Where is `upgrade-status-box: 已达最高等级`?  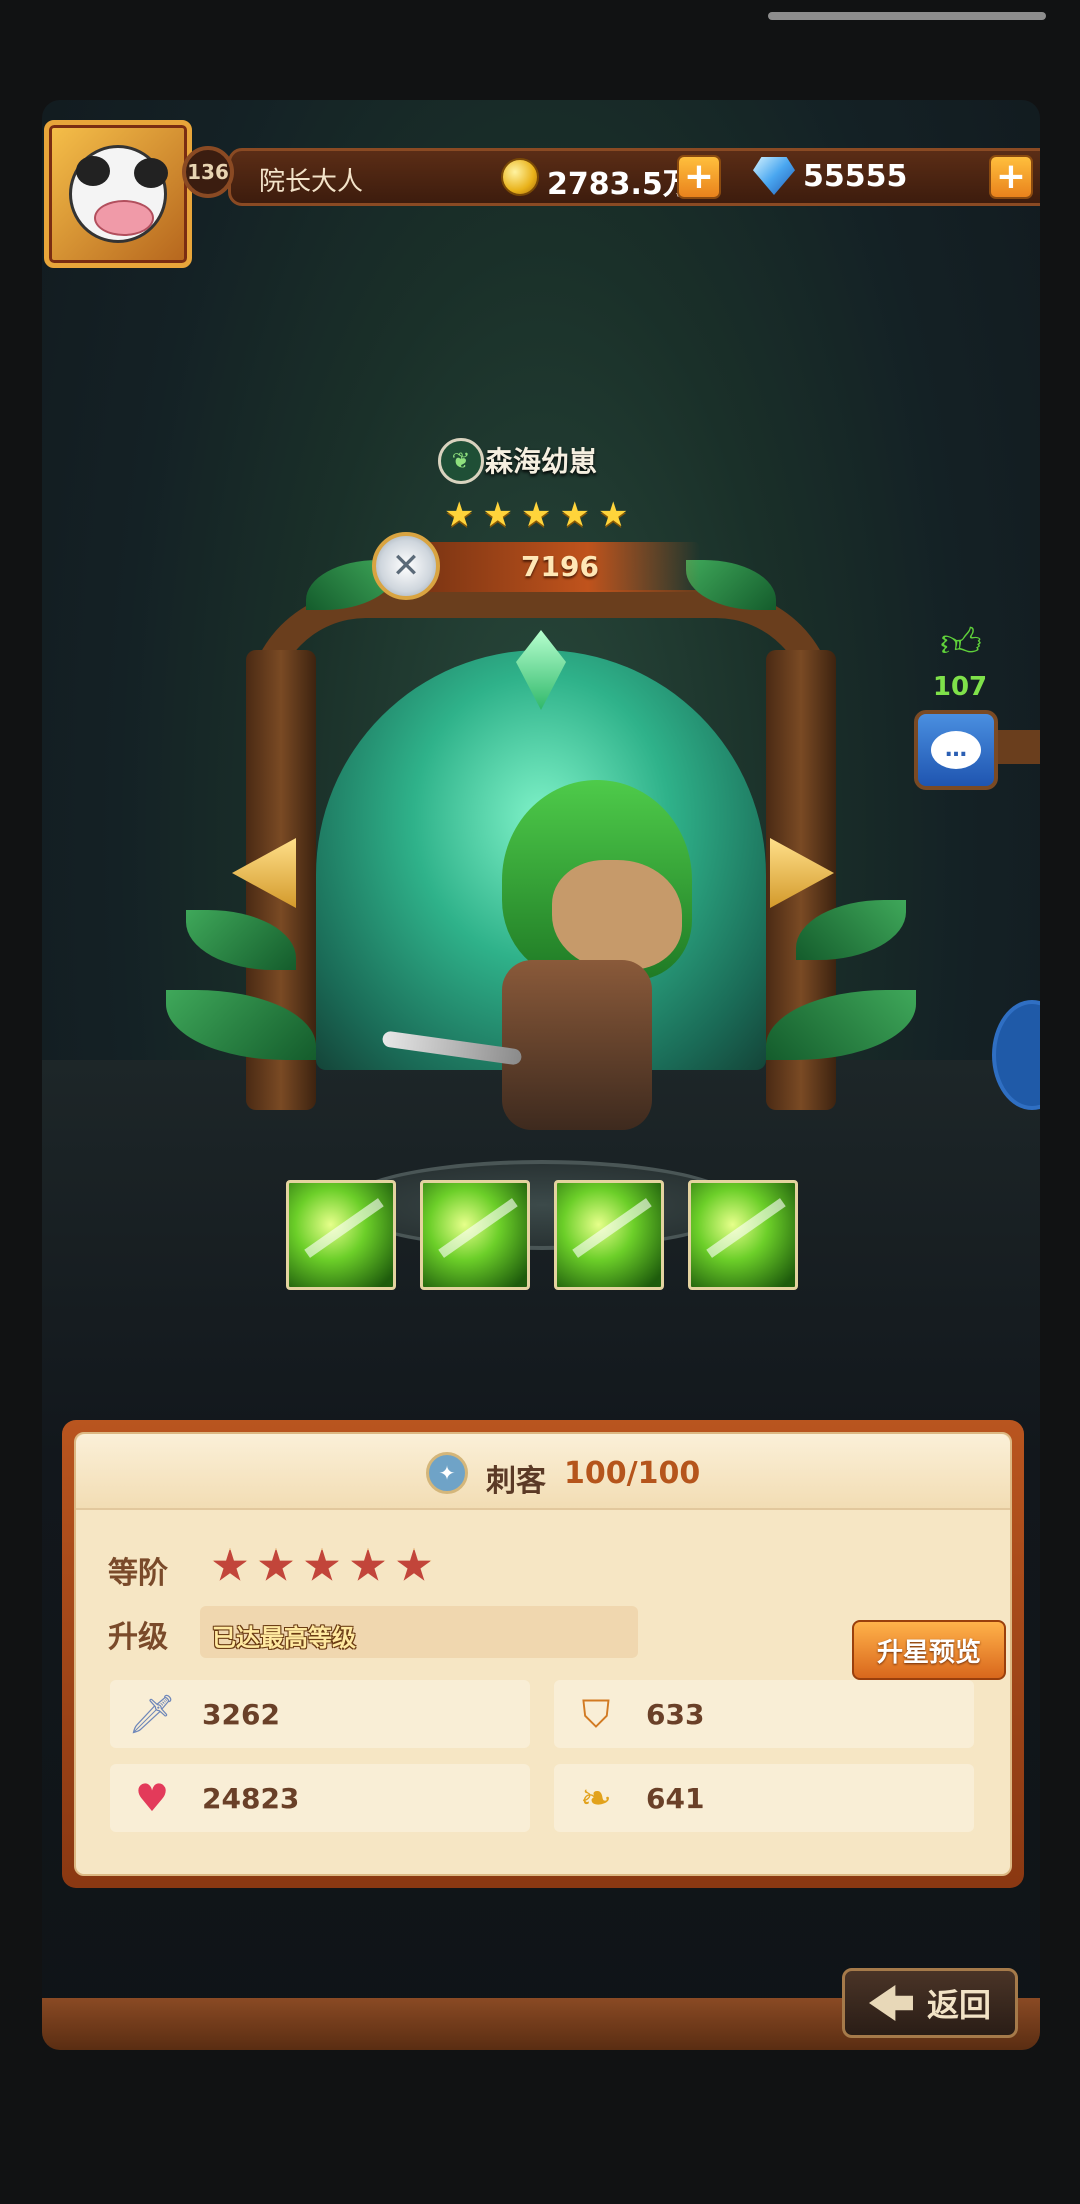 upgrade-status-box: 已达最高等级 is located at coordinates (419, 1632).